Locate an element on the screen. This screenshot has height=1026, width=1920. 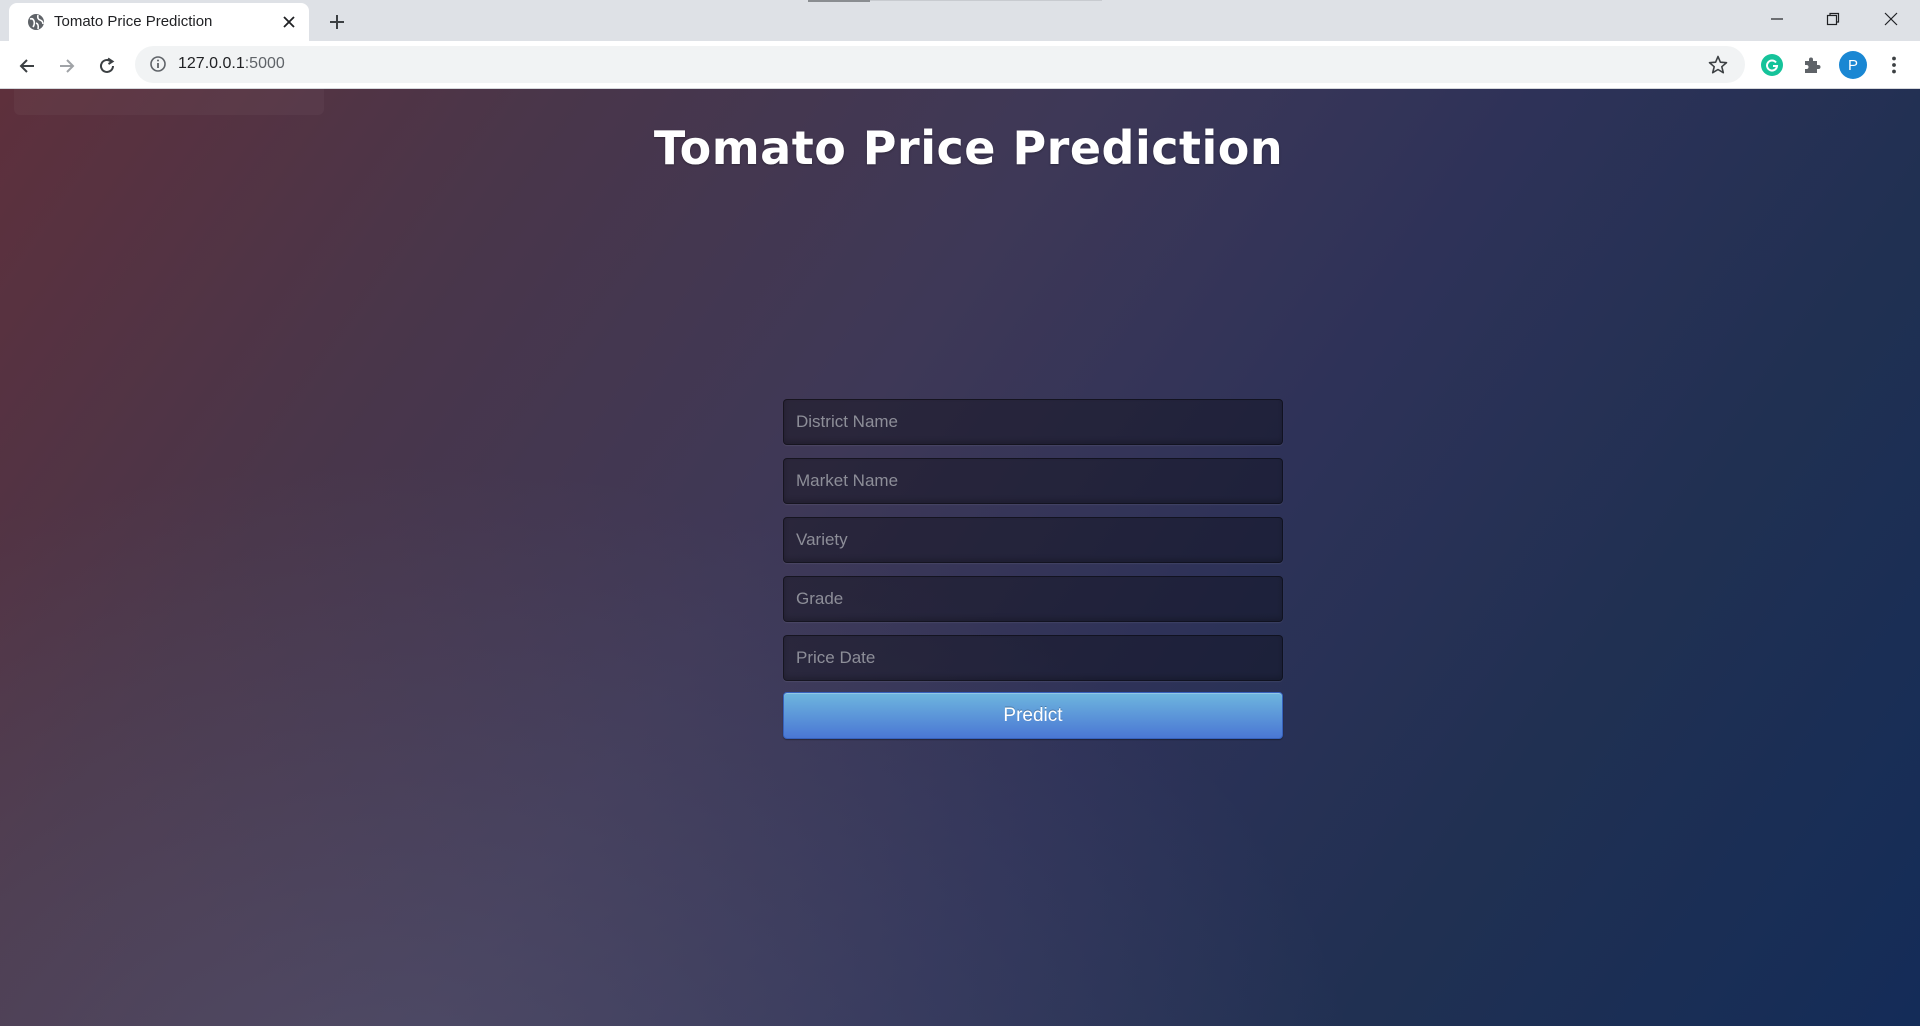
variety-input is located at coordinates (1033, 540).